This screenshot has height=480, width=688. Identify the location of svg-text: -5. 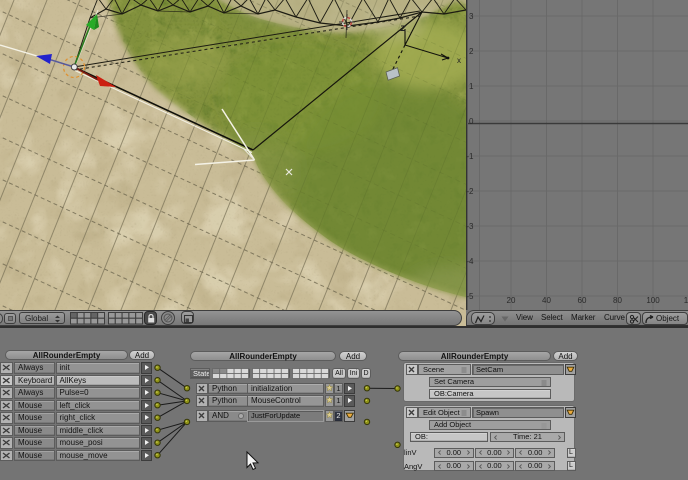
(470, 296).